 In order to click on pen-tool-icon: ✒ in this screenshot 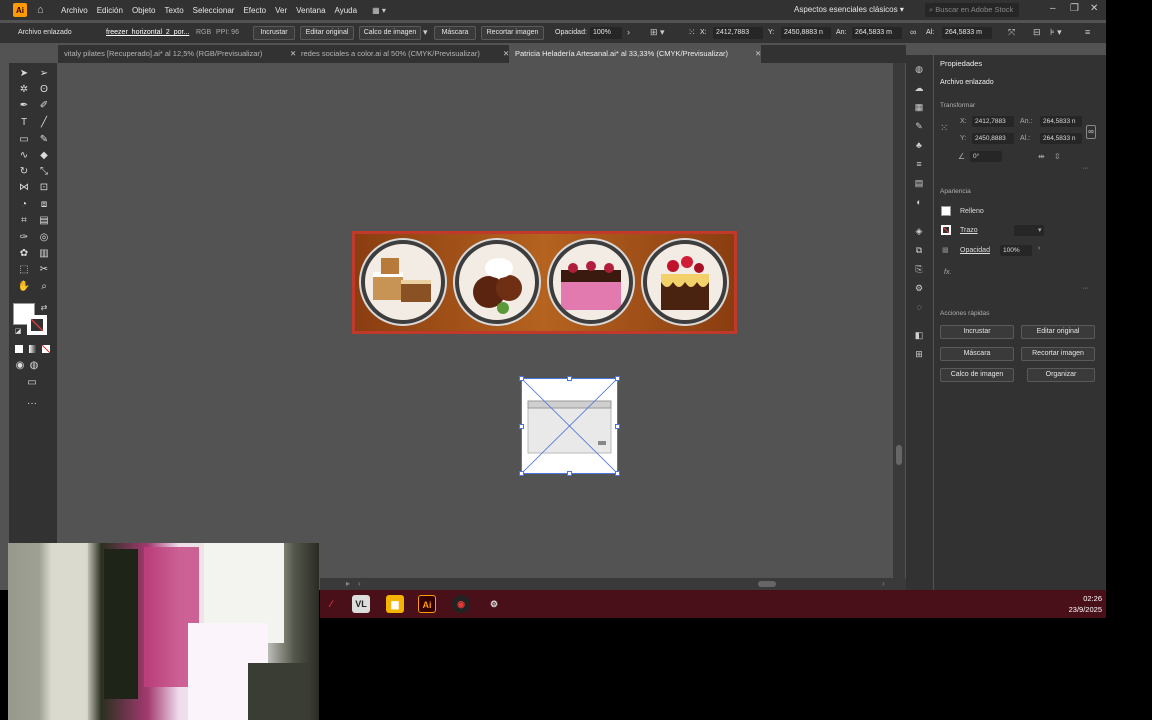, I will do `click(24, 106)`.